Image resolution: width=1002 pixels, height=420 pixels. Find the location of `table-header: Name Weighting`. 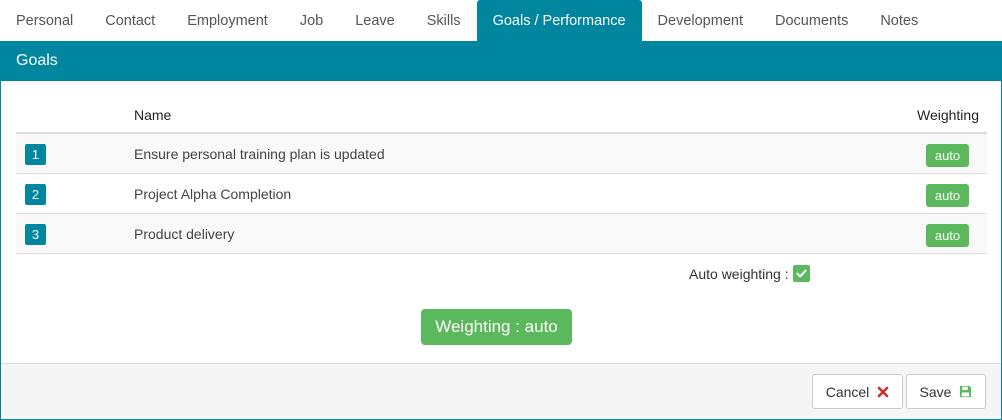

table-header: Name Weighting is located at coordinates (501, 113).